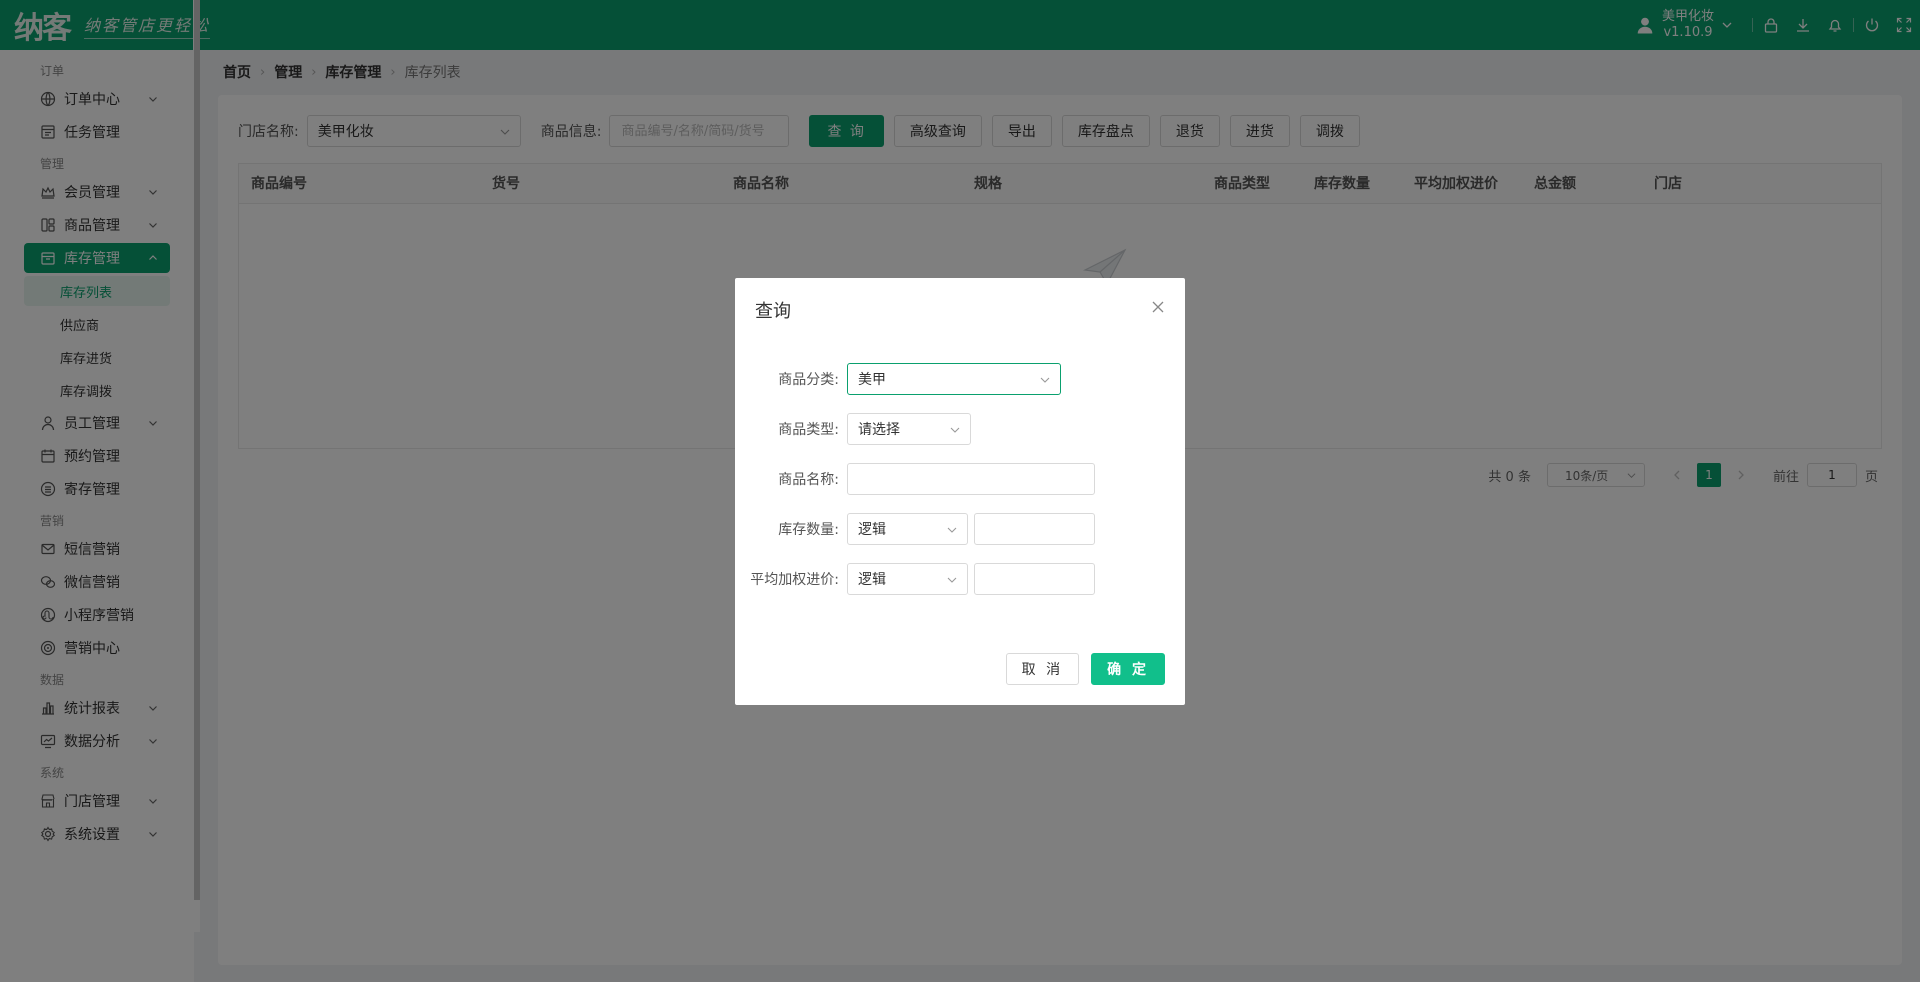  Describe the element at coordinates (872, 580) in the screenshot. I see `avgprice-logic-value: 逻辑` at that location.